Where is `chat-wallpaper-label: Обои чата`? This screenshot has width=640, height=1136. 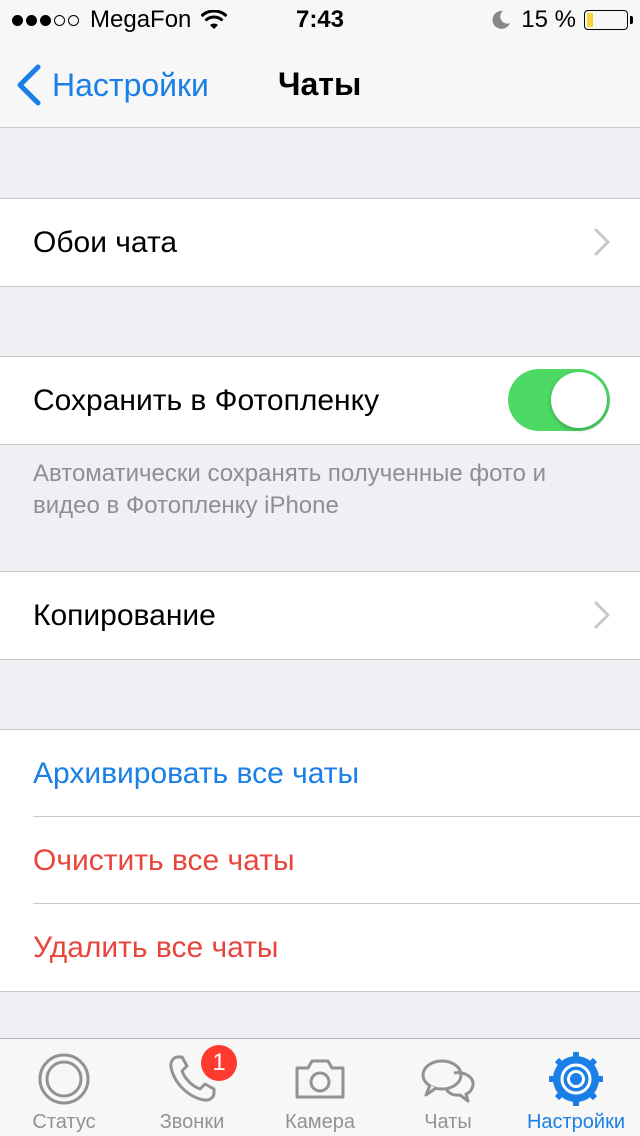 chat-wallpaper-label: Обои чата is located at coordinates (105, 242).